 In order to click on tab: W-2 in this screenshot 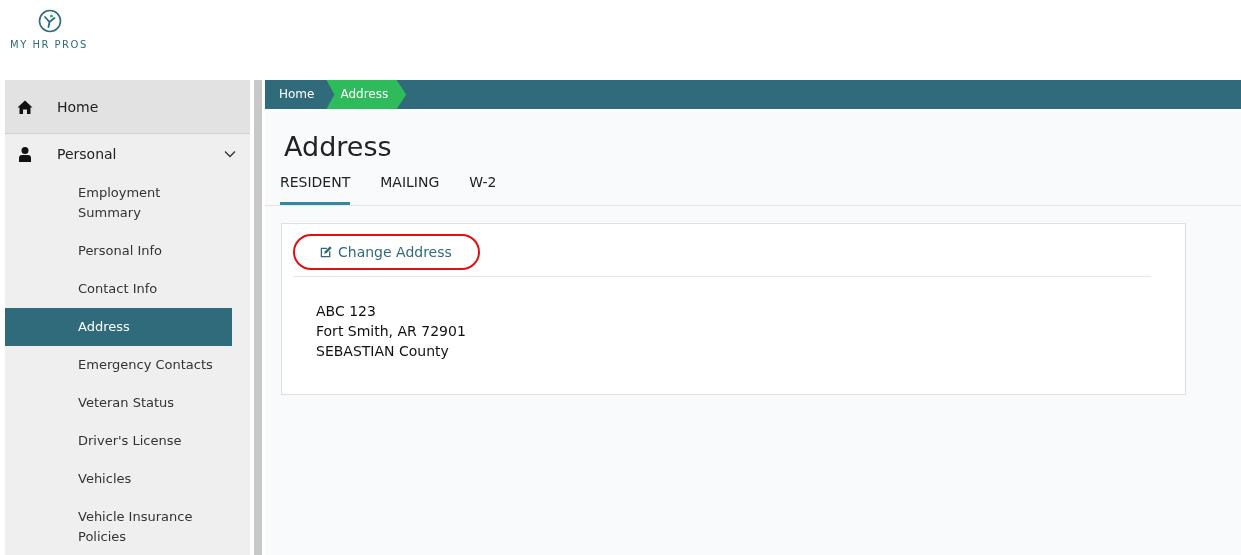, I will do `click(483, 189)`.